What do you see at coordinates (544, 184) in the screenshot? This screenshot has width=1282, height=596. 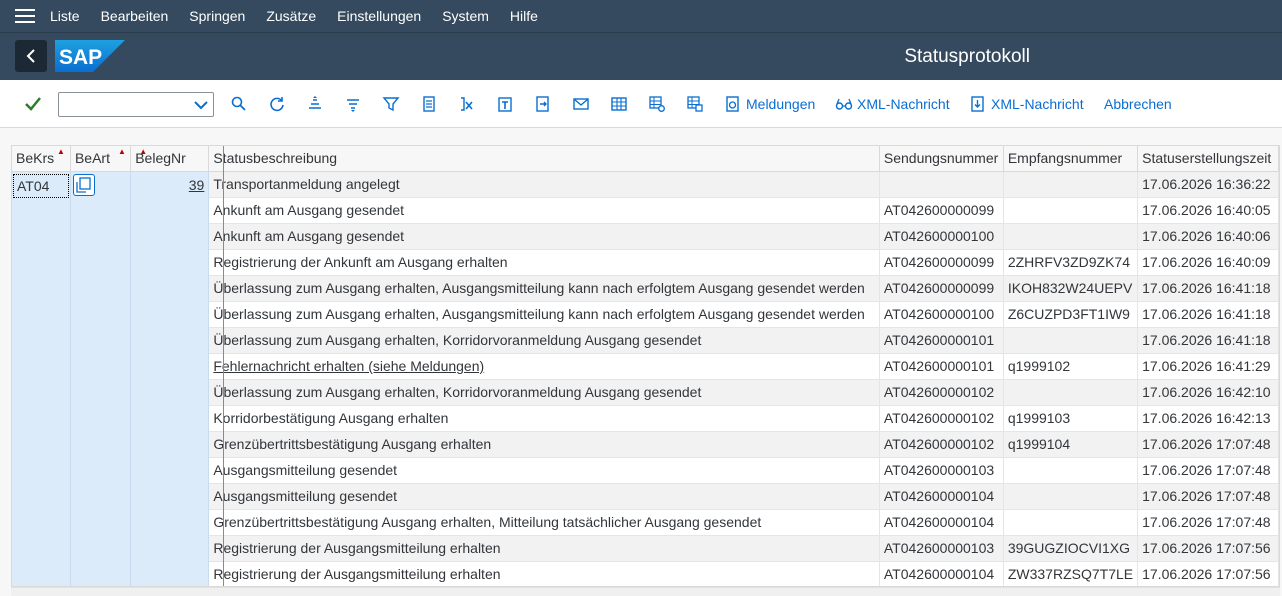 I see `status-description-cell: Transportanmeldung angelegt` at bounding box center [544, 184].